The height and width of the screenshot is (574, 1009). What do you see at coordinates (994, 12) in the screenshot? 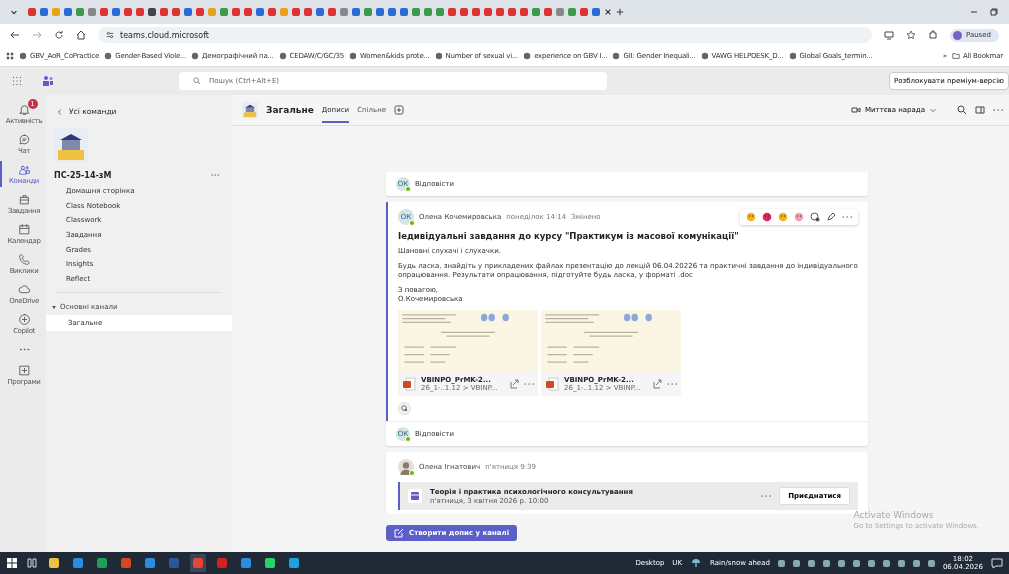
I see `restore-icon` at bounding box center [994, 12].